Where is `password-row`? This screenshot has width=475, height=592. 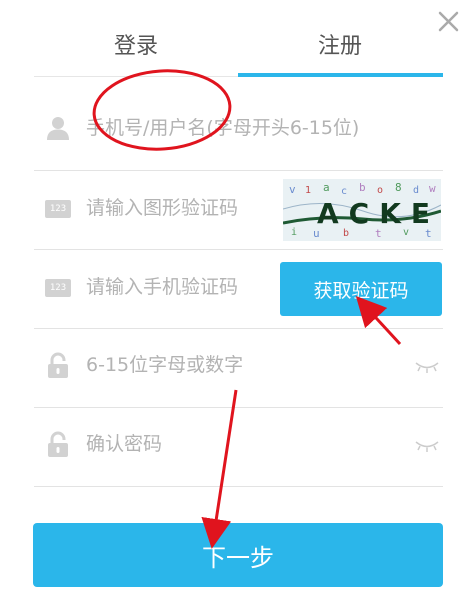
password-row is located at coordinates (238, 368).